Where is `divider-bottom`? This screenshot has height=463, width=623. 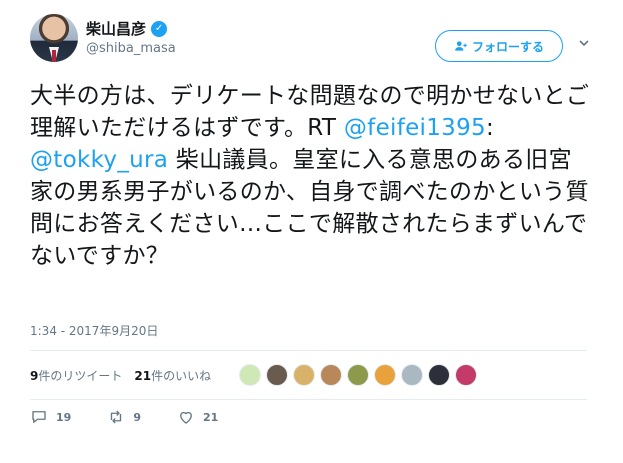 divider-bottom is located at coordinates (308, 399).